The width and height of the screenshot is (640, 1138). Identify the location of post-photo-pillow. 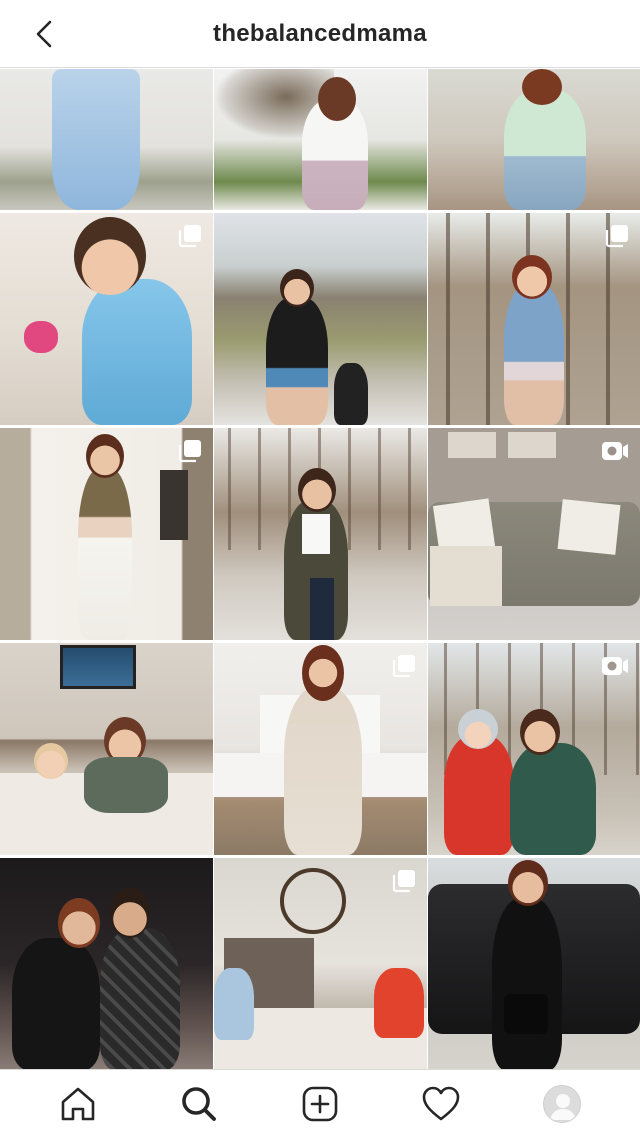
(589, 527).